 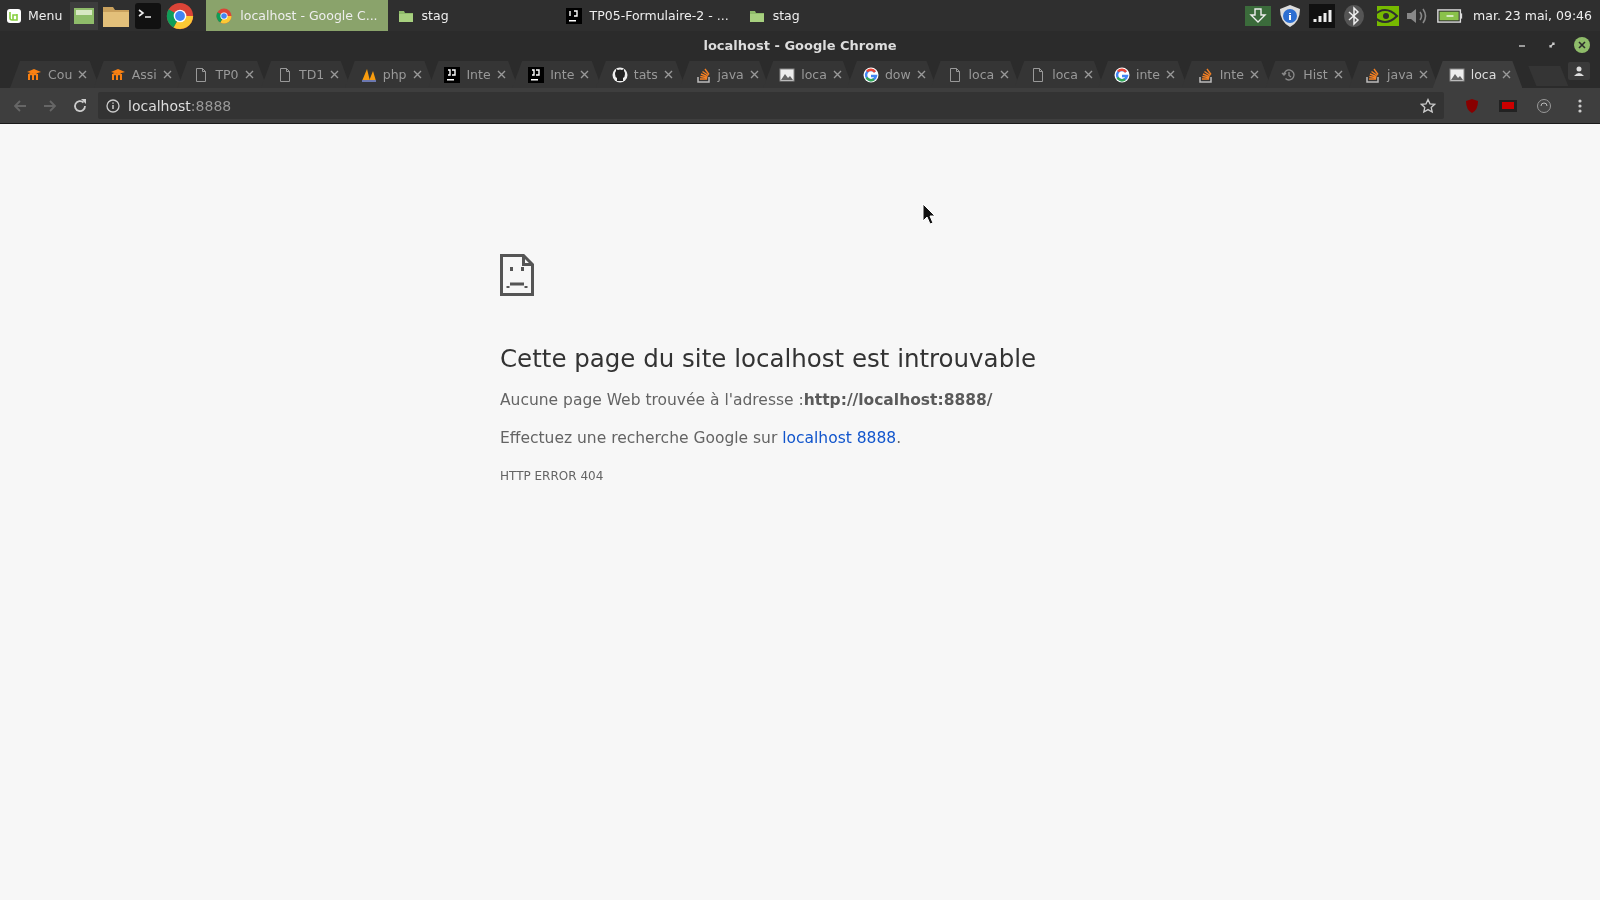 What do you see at coordinates (180, 105) in the screenshot?
I see `url-text: localhost:8888` at bounding box center [180, 105].